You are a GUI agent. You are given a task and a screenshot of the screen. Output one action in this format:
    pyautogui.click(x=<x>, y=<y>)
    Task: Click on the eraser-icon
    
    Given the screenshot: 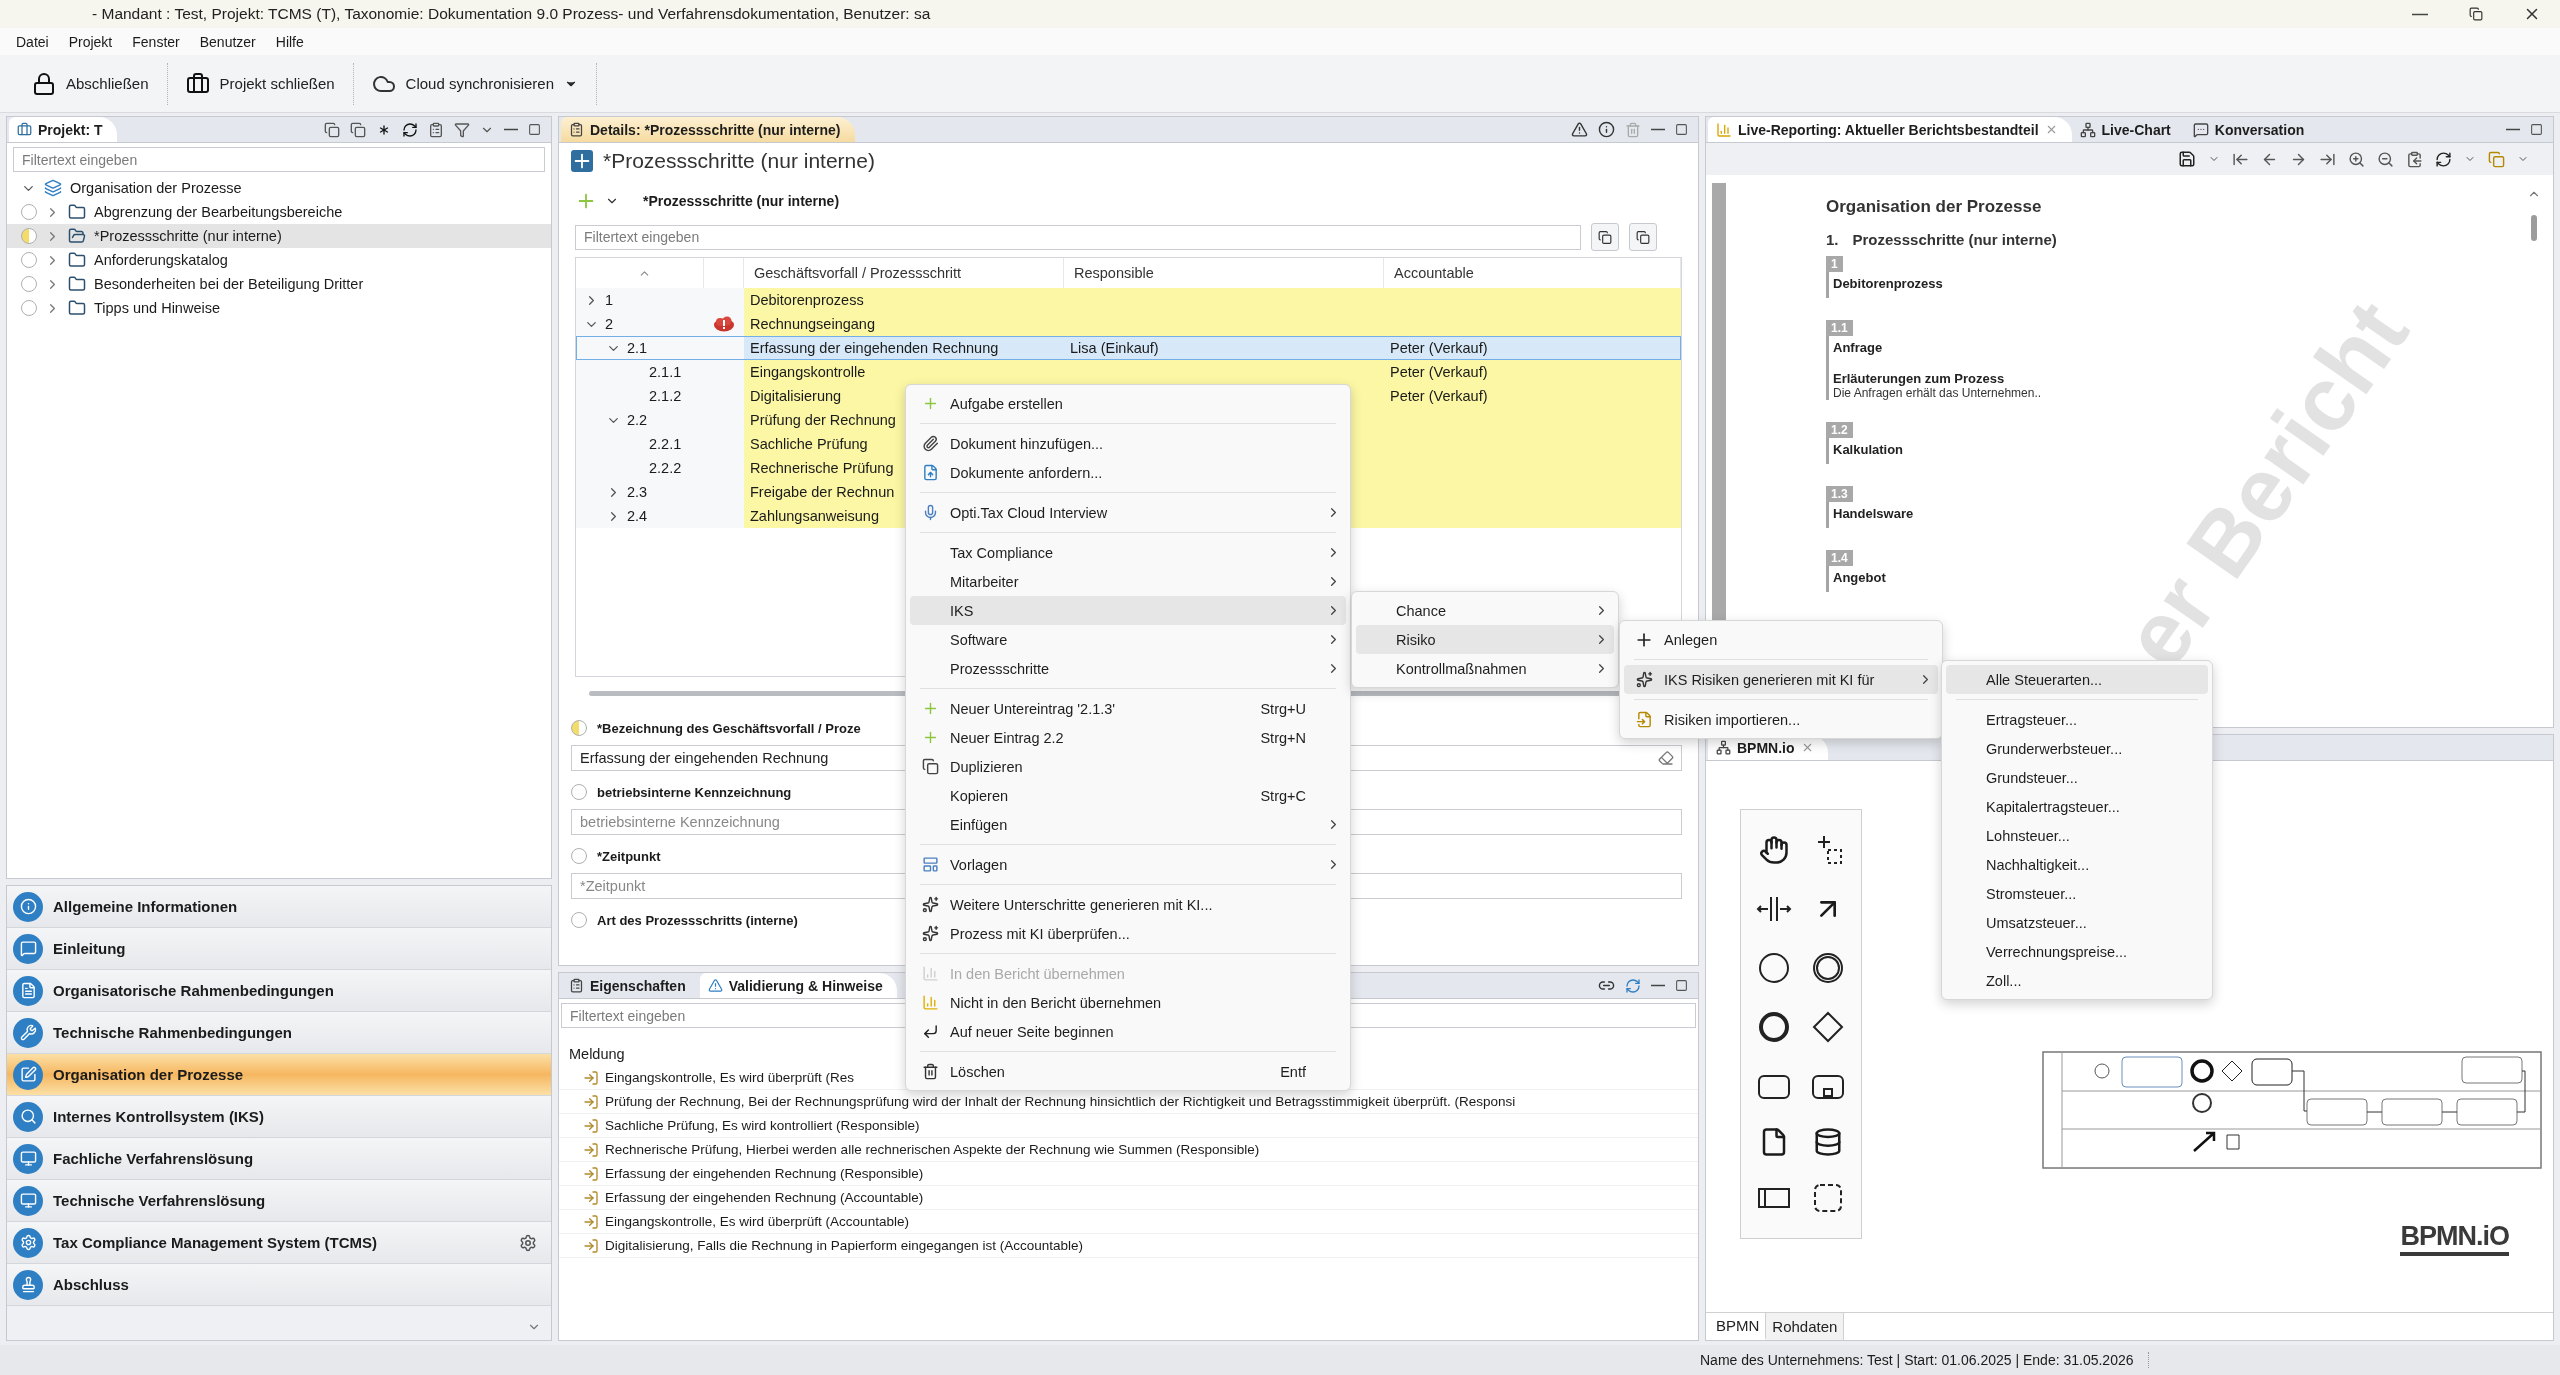 What is the action you would take?
    pyautogui.click(x=1666, y=758)
    